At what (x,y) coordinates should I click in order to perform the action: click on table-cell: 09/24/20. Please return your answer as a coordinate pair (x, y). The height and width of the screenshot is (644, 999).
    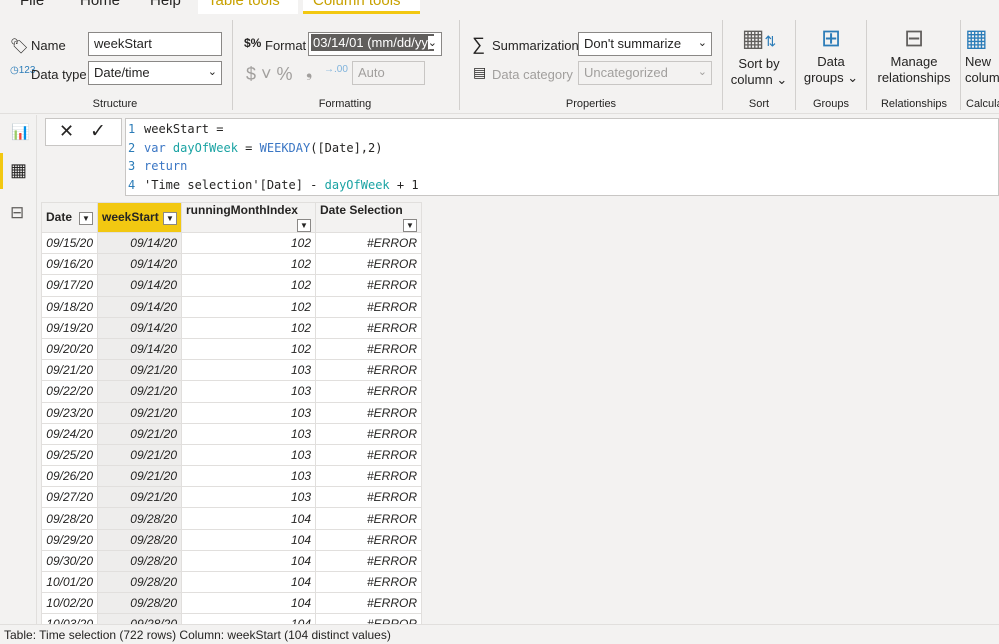
    Looking at the image, I should click on (69, 433).